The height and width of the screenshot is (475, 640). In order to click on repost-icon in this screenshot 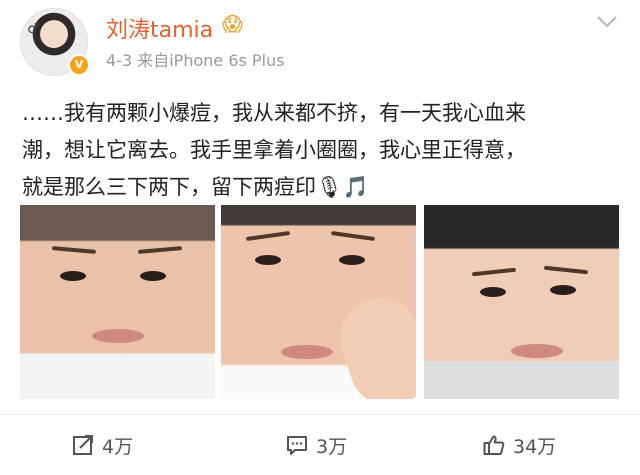, I will do `click(83, 445)`.